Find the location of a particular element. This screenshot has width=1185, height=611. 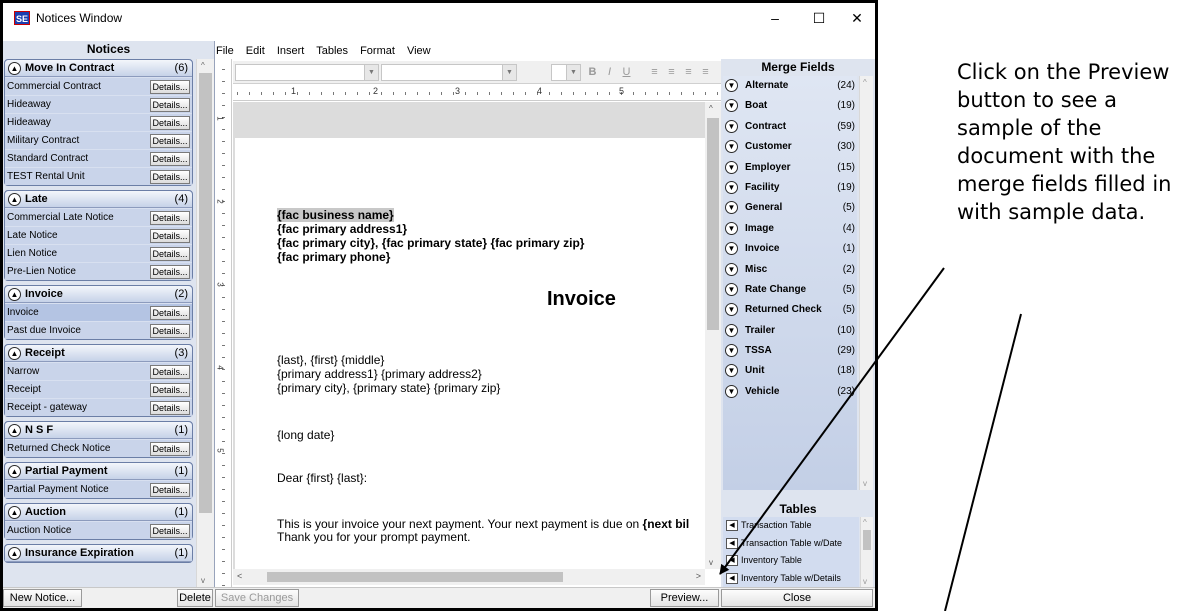

tables-scrollbar: ^ v is located at coordinates (866, 552).